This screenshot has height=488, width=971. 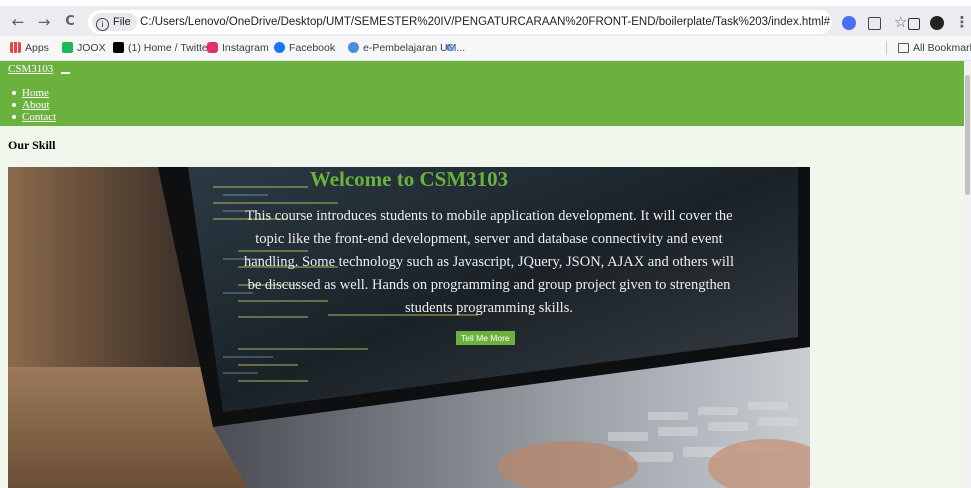 I want to click on site-info-chip: i File, so click(x=114, y=22).